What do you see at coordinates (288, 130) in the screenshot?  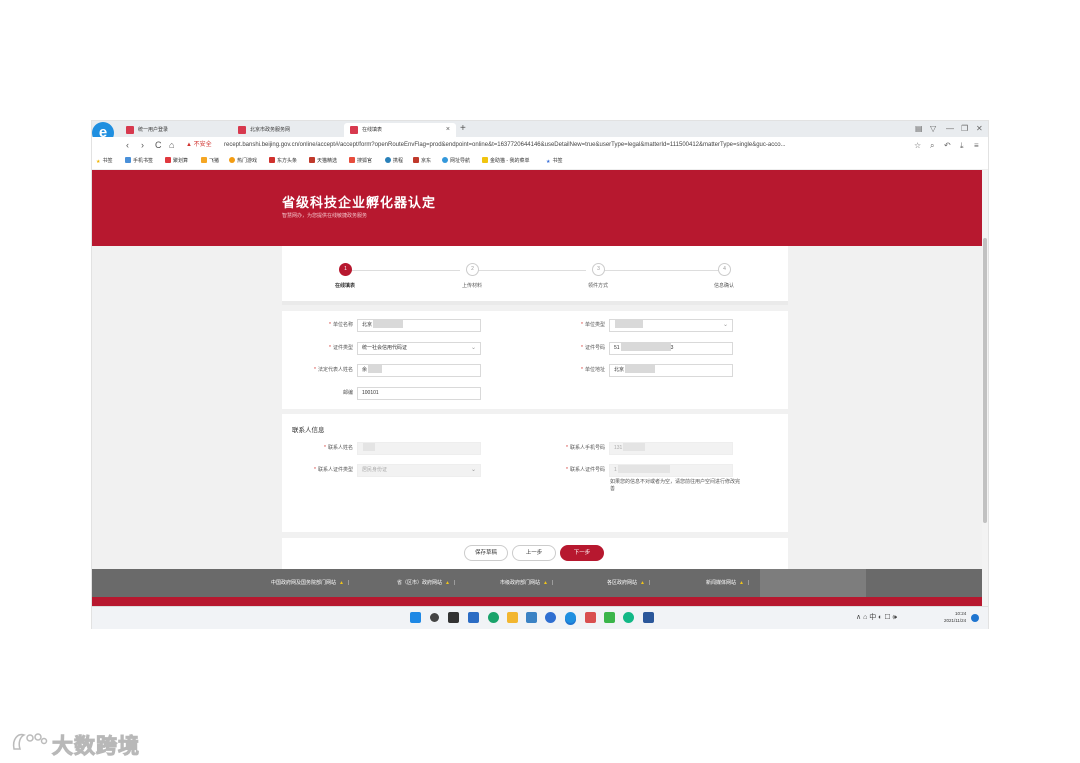 I see `tab-gov-service: 北京市政务服务网` at bounding box center [288, 130].